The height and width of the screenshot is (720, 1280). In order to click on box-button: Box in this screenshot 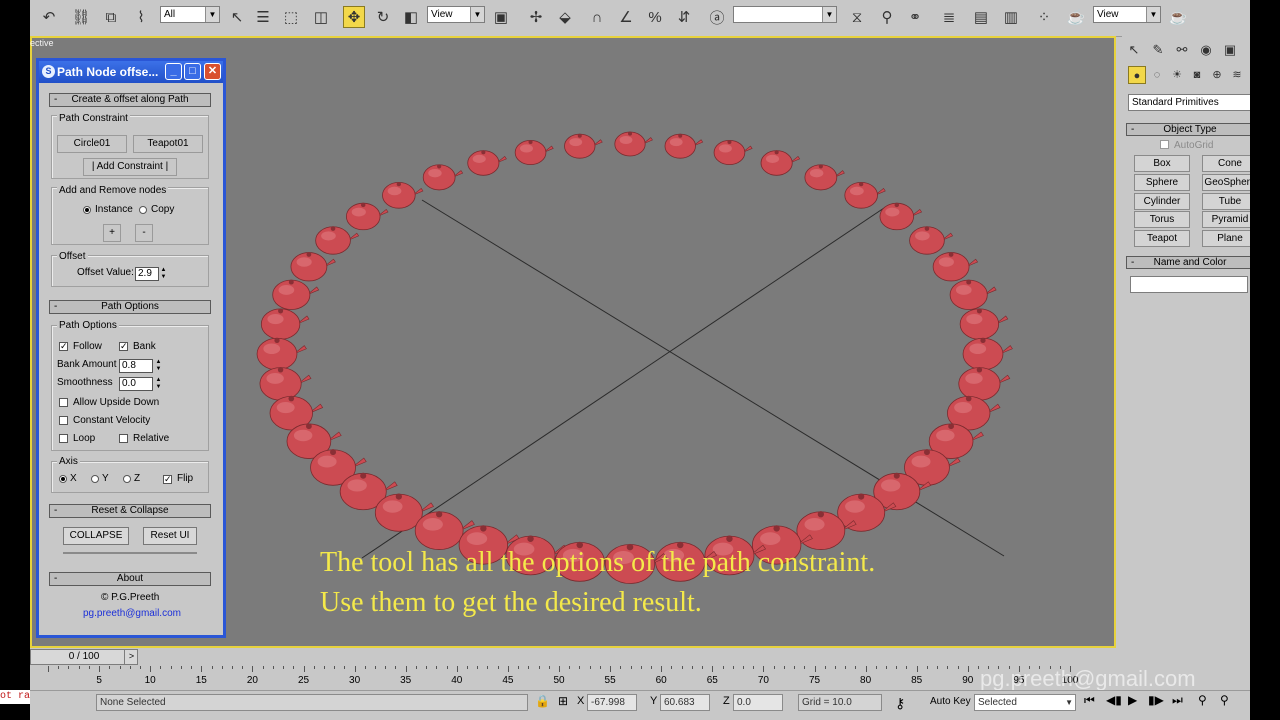, I will do `click(1162, 163)`.